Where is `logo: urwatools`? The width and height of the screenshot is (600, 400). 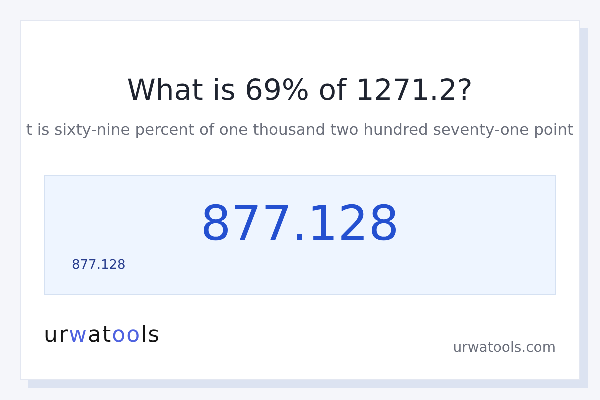
logo: urwatools is located at coordinates (102, 335).